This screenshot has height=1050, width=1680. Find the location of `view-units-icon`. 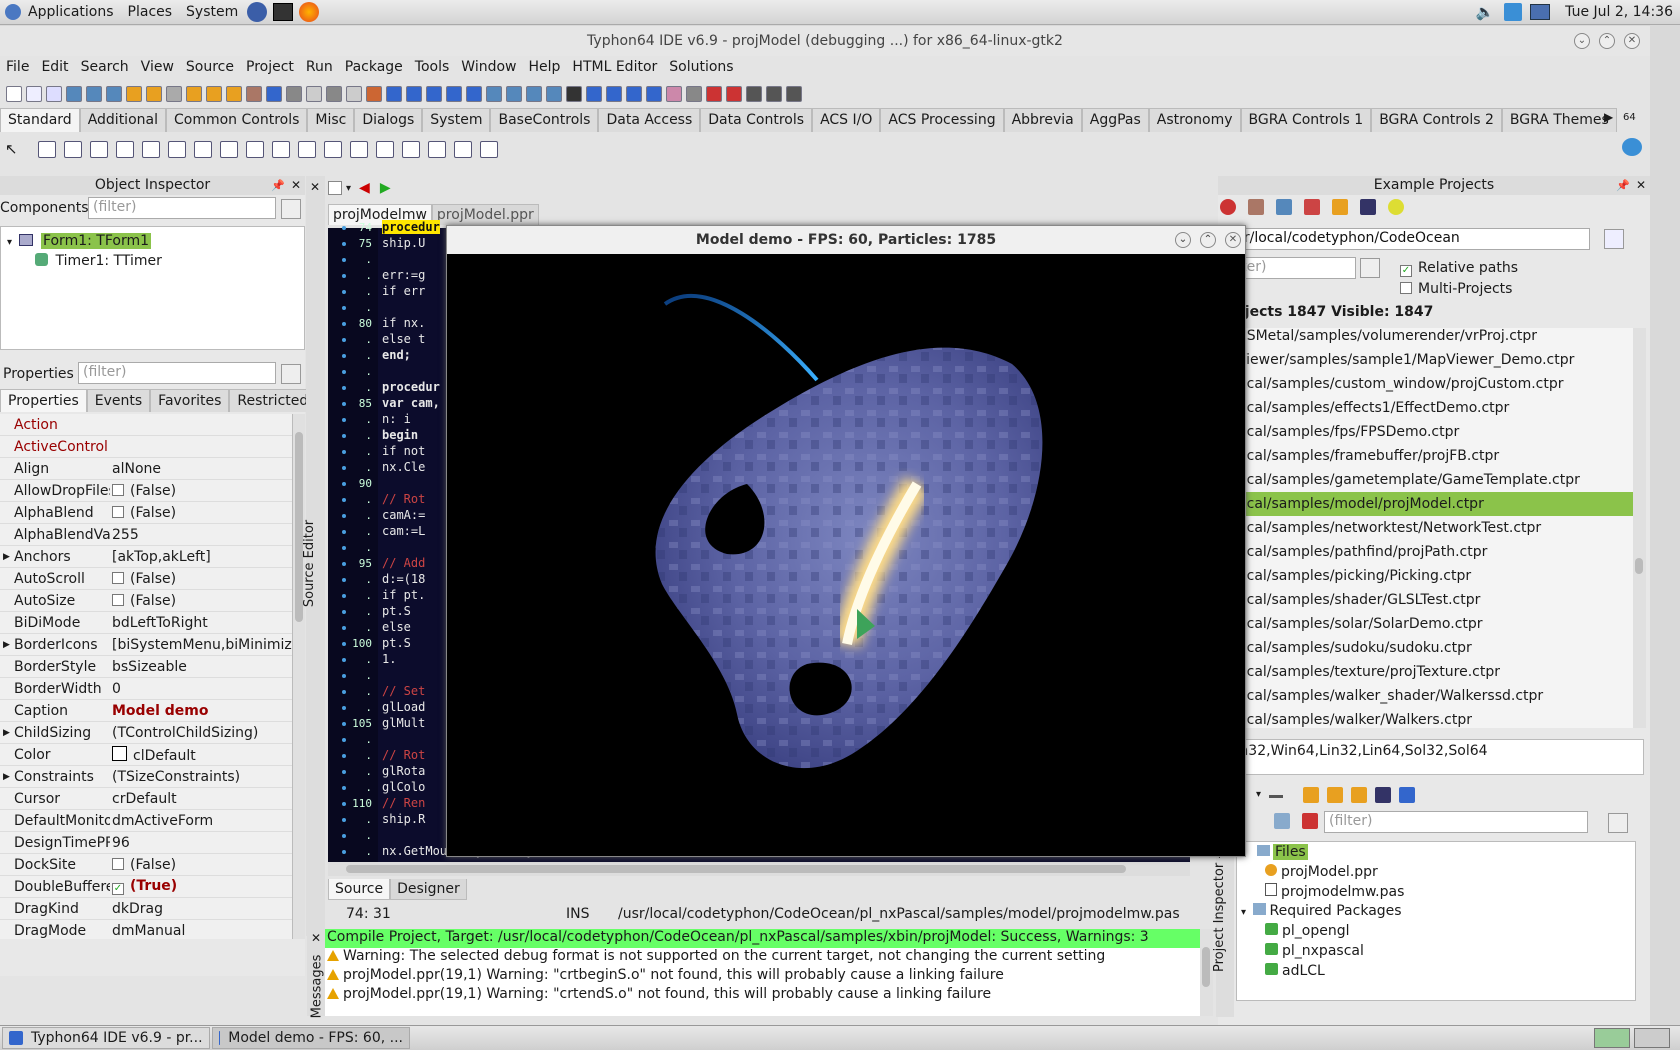

view-units-icon is located at coordinates (234, 94).